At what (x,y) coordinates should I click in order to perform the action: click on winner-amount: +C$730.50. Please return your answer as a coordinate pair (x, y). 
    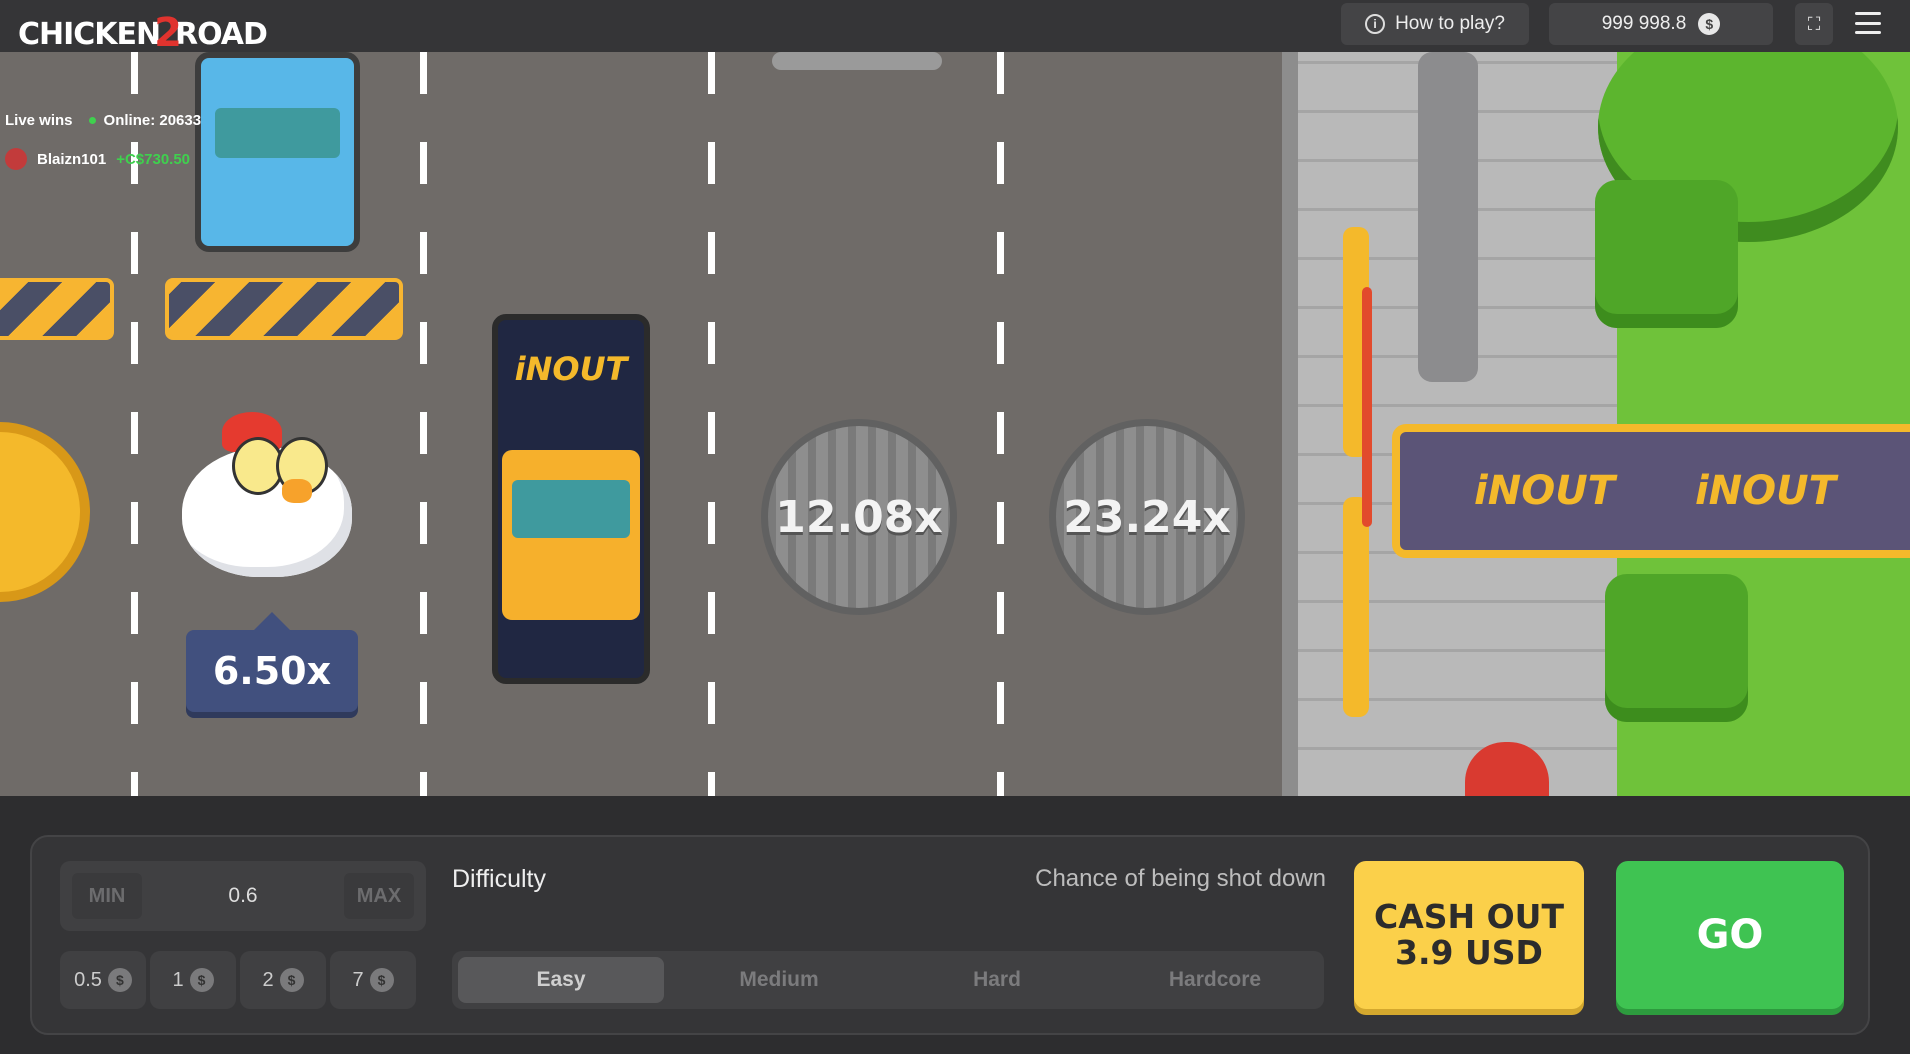
    Looking at the image, I should click on (153, 159).